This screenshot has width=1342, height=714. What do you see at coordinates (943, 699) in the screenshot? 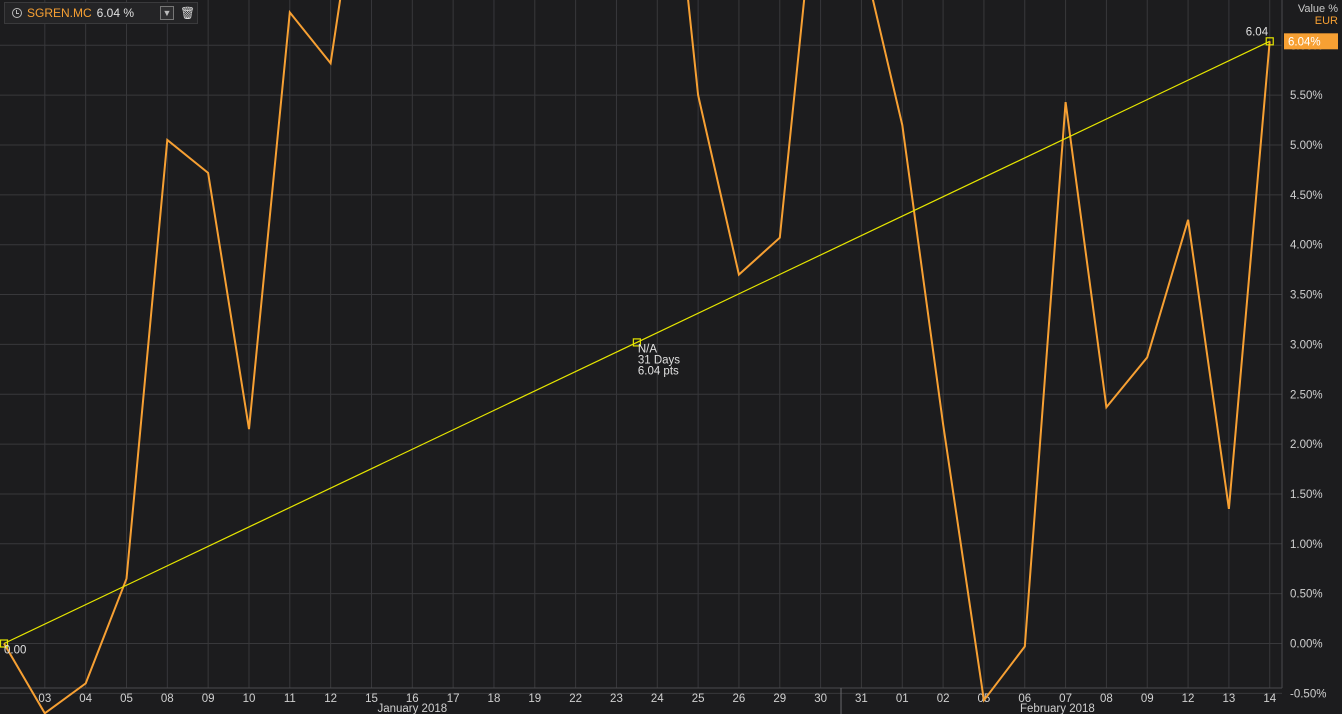
I see `x-tick-label: 02` at bounding box center [943, 699].